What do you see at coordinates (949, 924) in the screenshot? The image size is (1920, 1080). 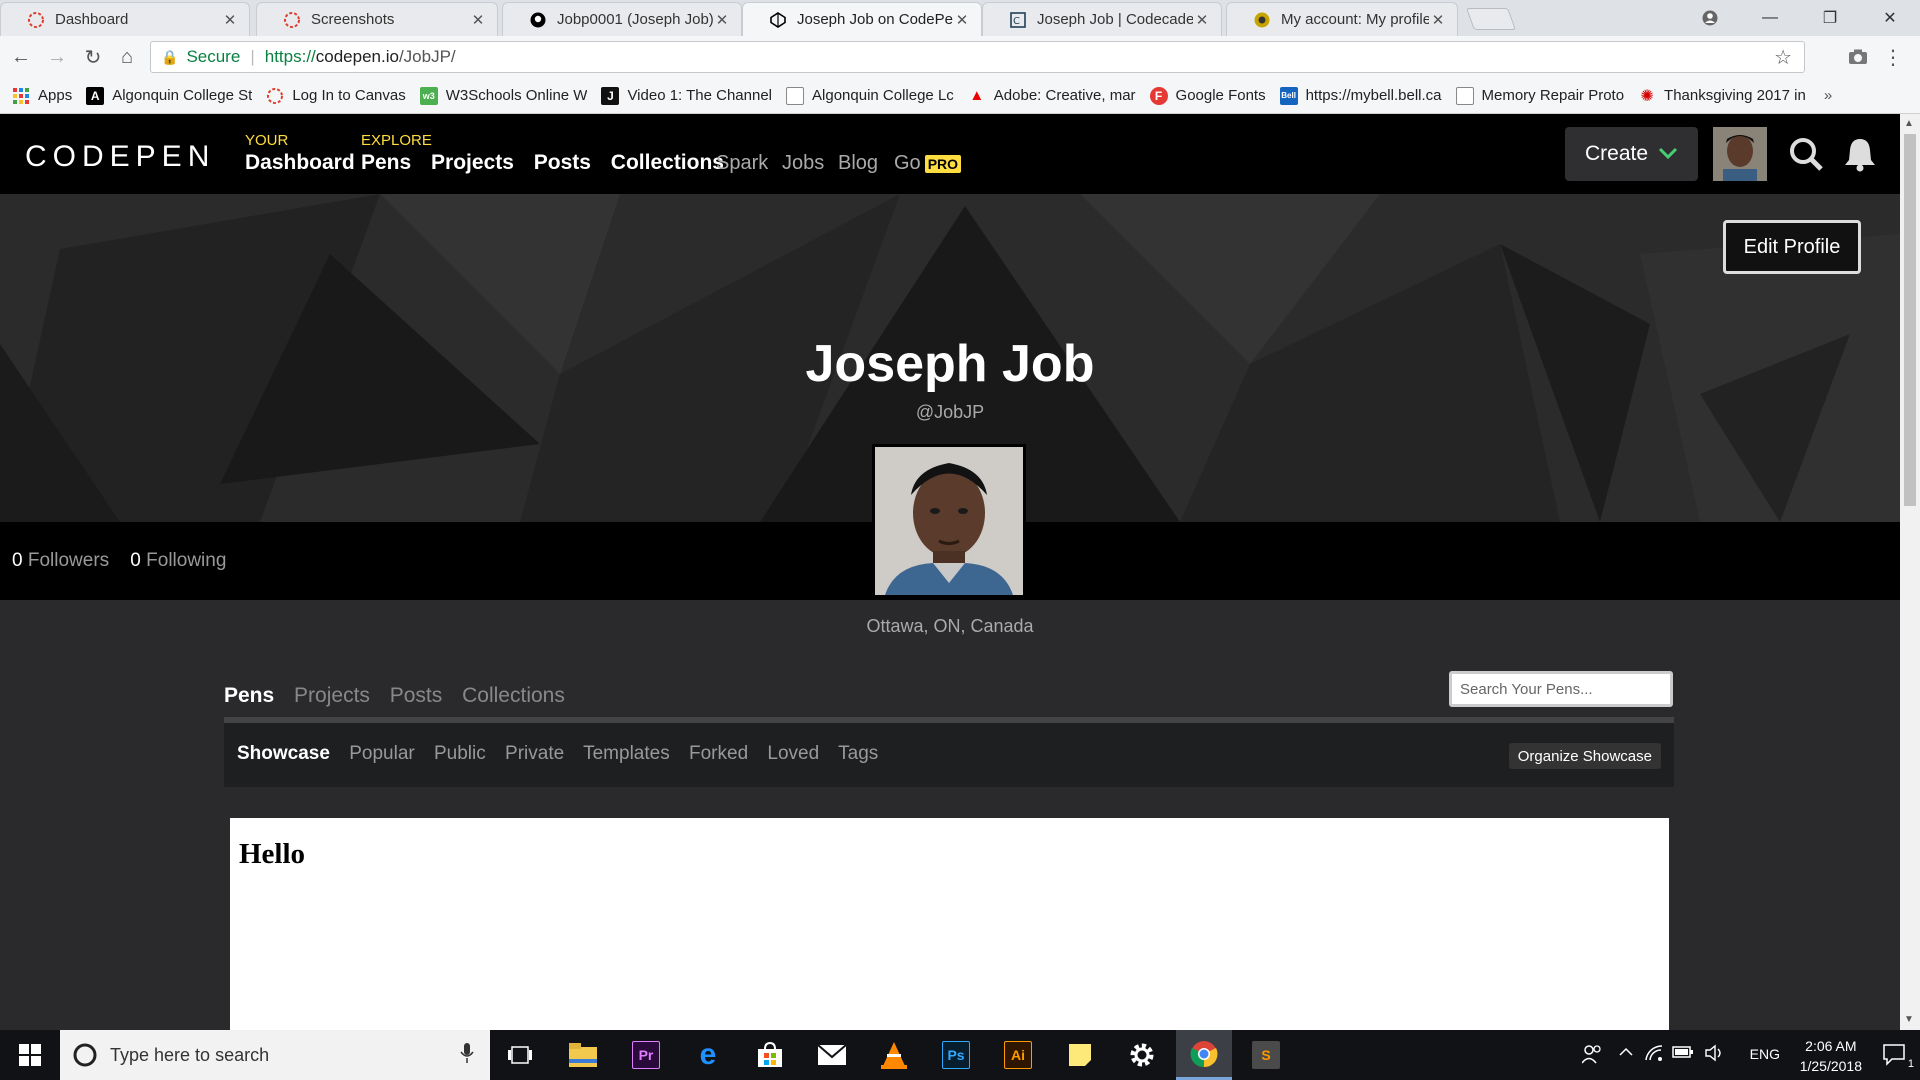 I see `pen-preview-card: Hello` at bounding box center [949, 924].